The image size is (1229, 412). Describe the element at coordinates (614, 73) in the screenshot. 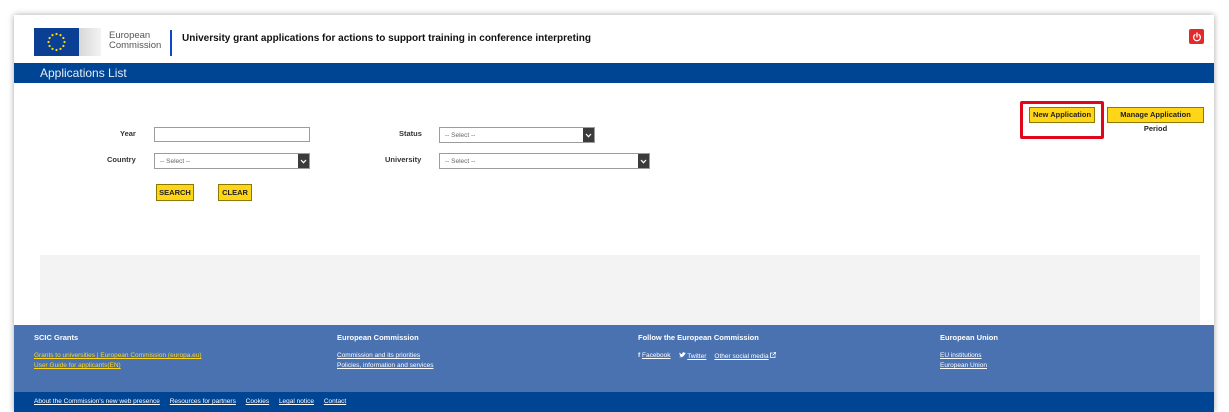

I see `page-title-bar: Applications List` at that location.